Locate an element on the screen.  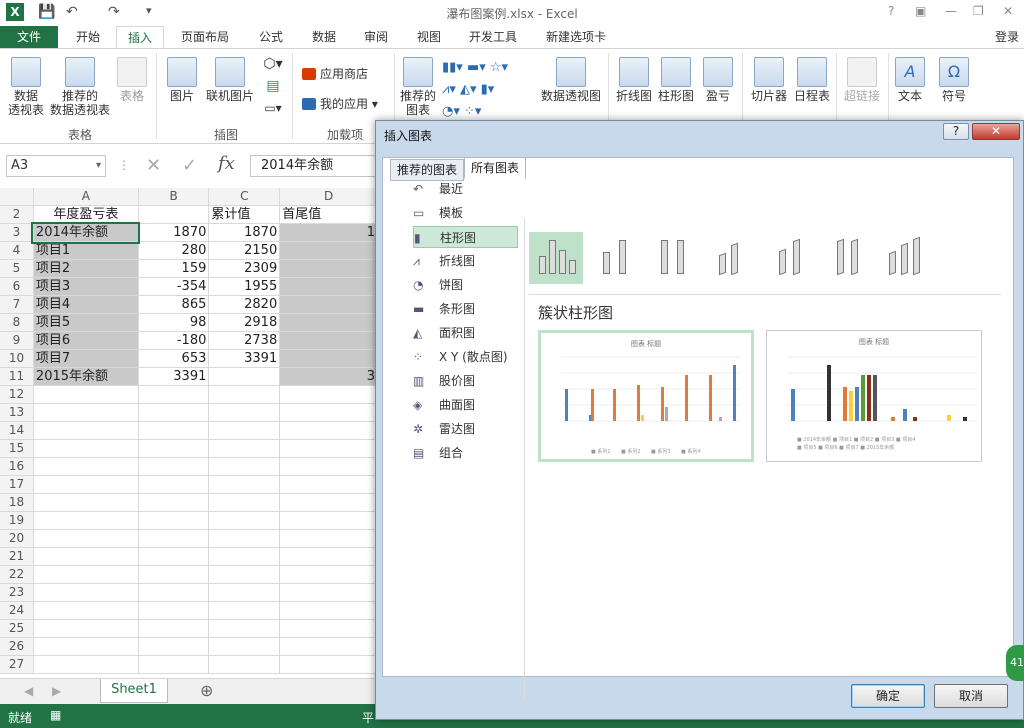
cell-c: 1870 is located at coordinates (244, 232).